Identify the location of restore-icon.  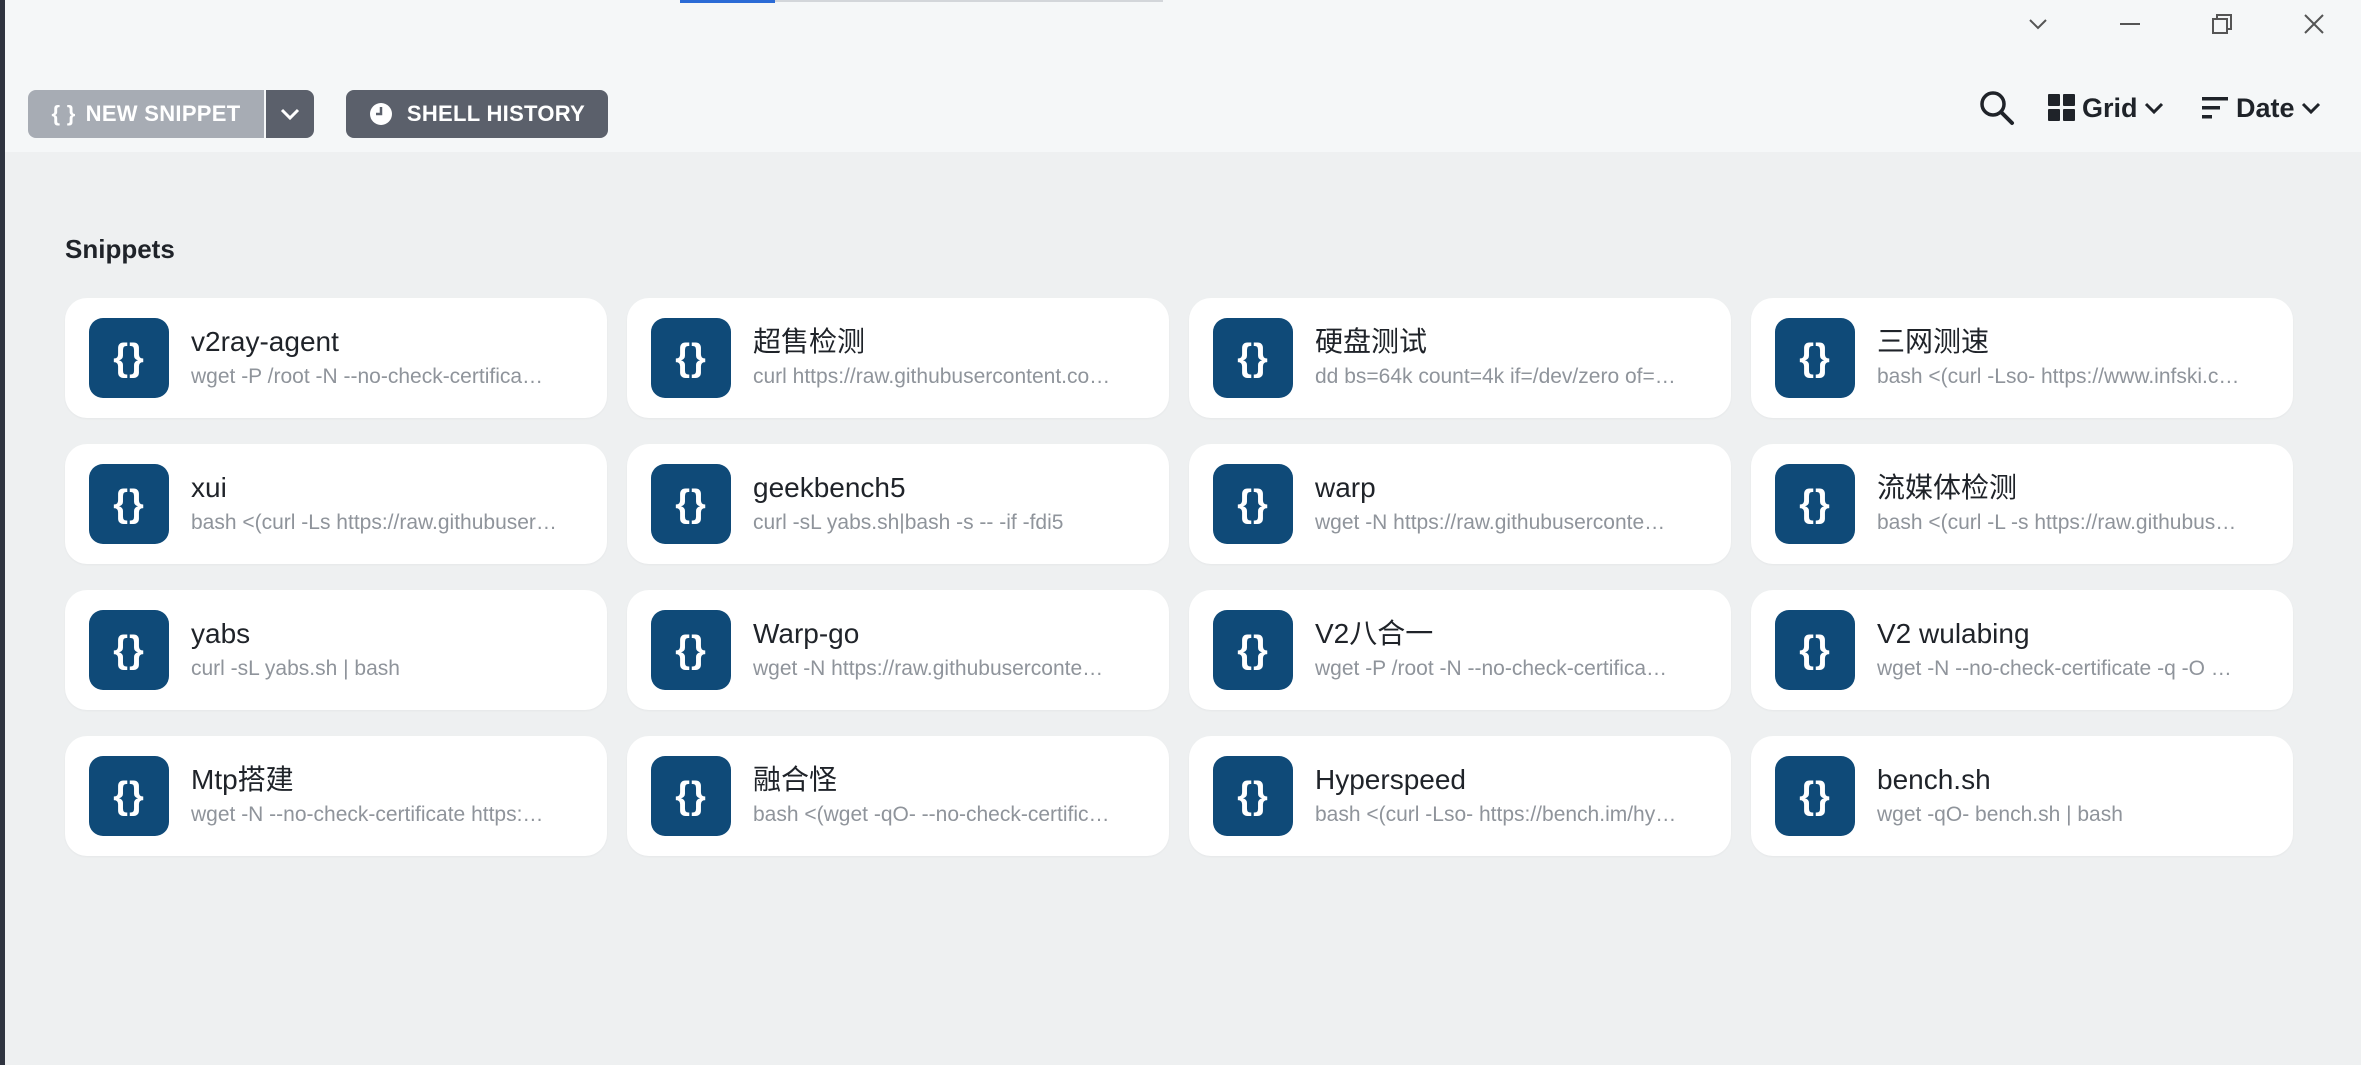
(2222, 24).